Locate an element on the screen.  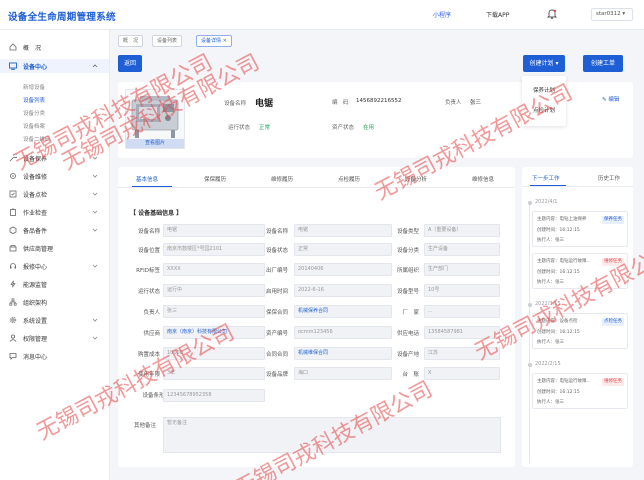
sidebar-sub-item: 新增设备 is located at coordinates (34, 87).